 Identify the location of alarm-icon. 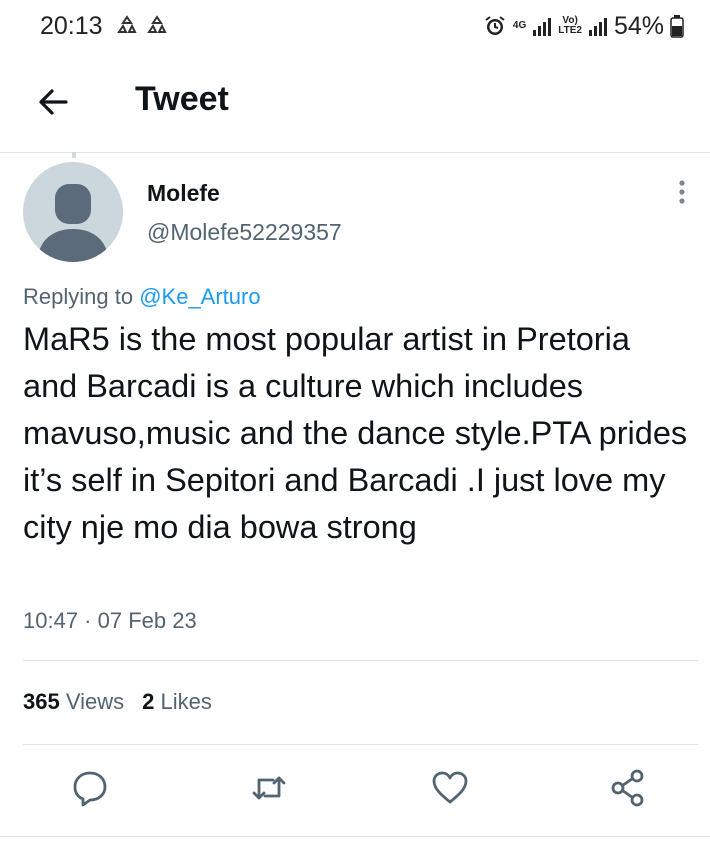
(495, 25).